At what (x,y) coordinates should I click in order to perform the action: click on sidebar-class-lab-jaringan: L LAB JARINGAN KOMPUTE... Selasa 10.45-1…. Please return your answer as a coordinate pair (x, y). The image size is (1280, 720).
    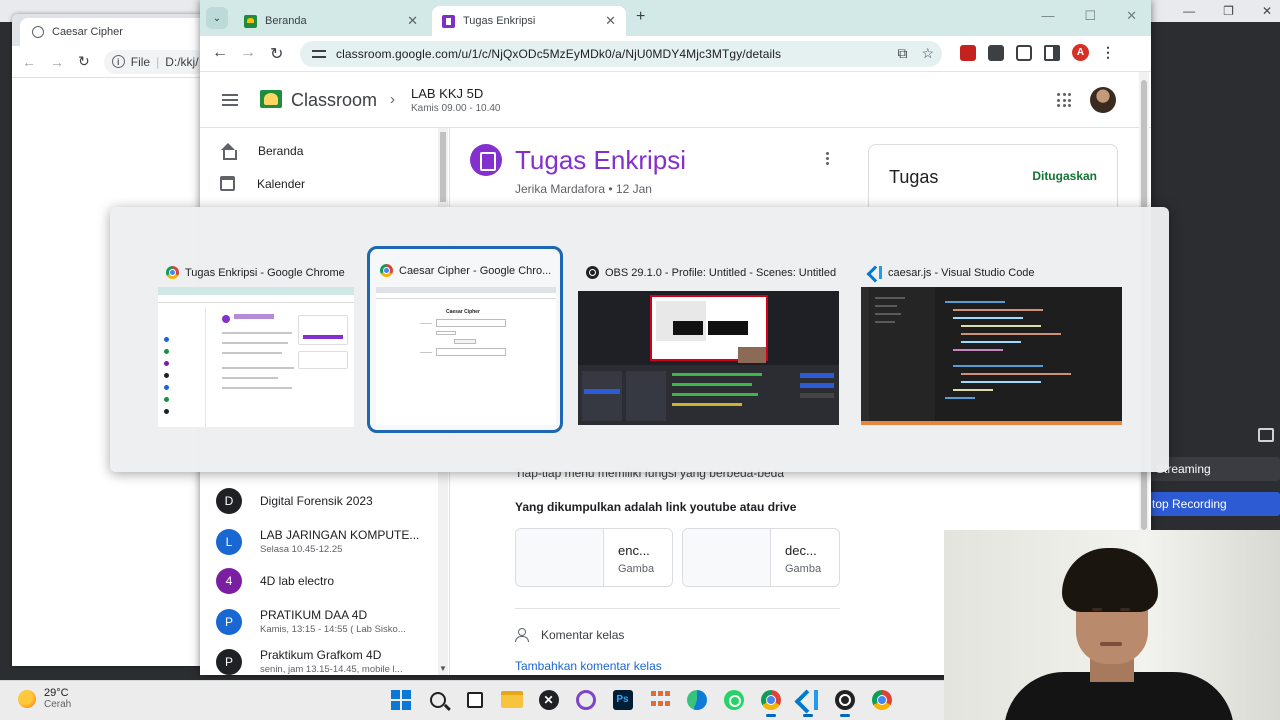
    Looking at the image, I should click on (317, 541).